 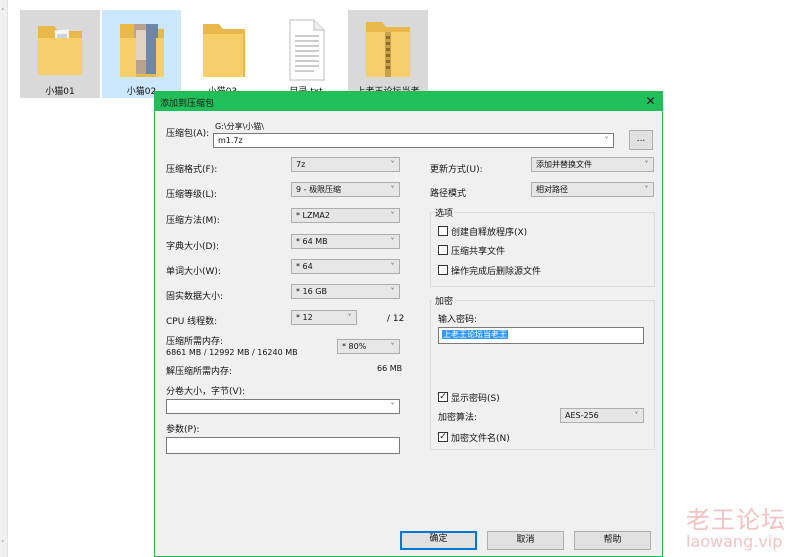 I want to click on dialog-titlebar: 添加到压缩包 ✕, so click(x=408, y=101).